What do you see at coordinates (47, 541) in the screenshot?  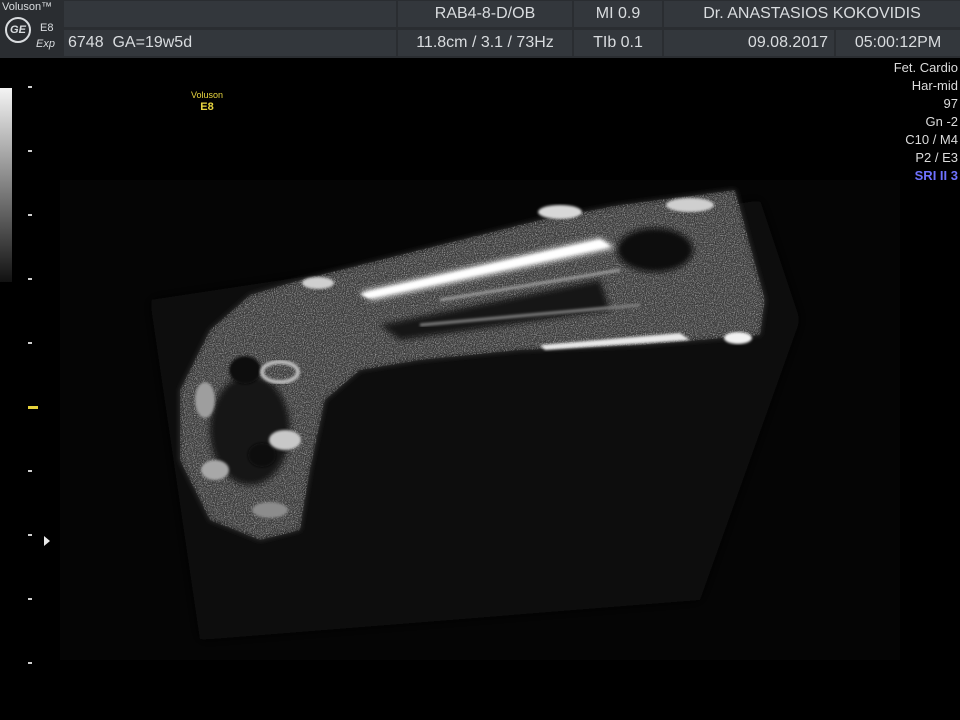 I see `pointer-arrow-icon` at bounding box center [47, 541].